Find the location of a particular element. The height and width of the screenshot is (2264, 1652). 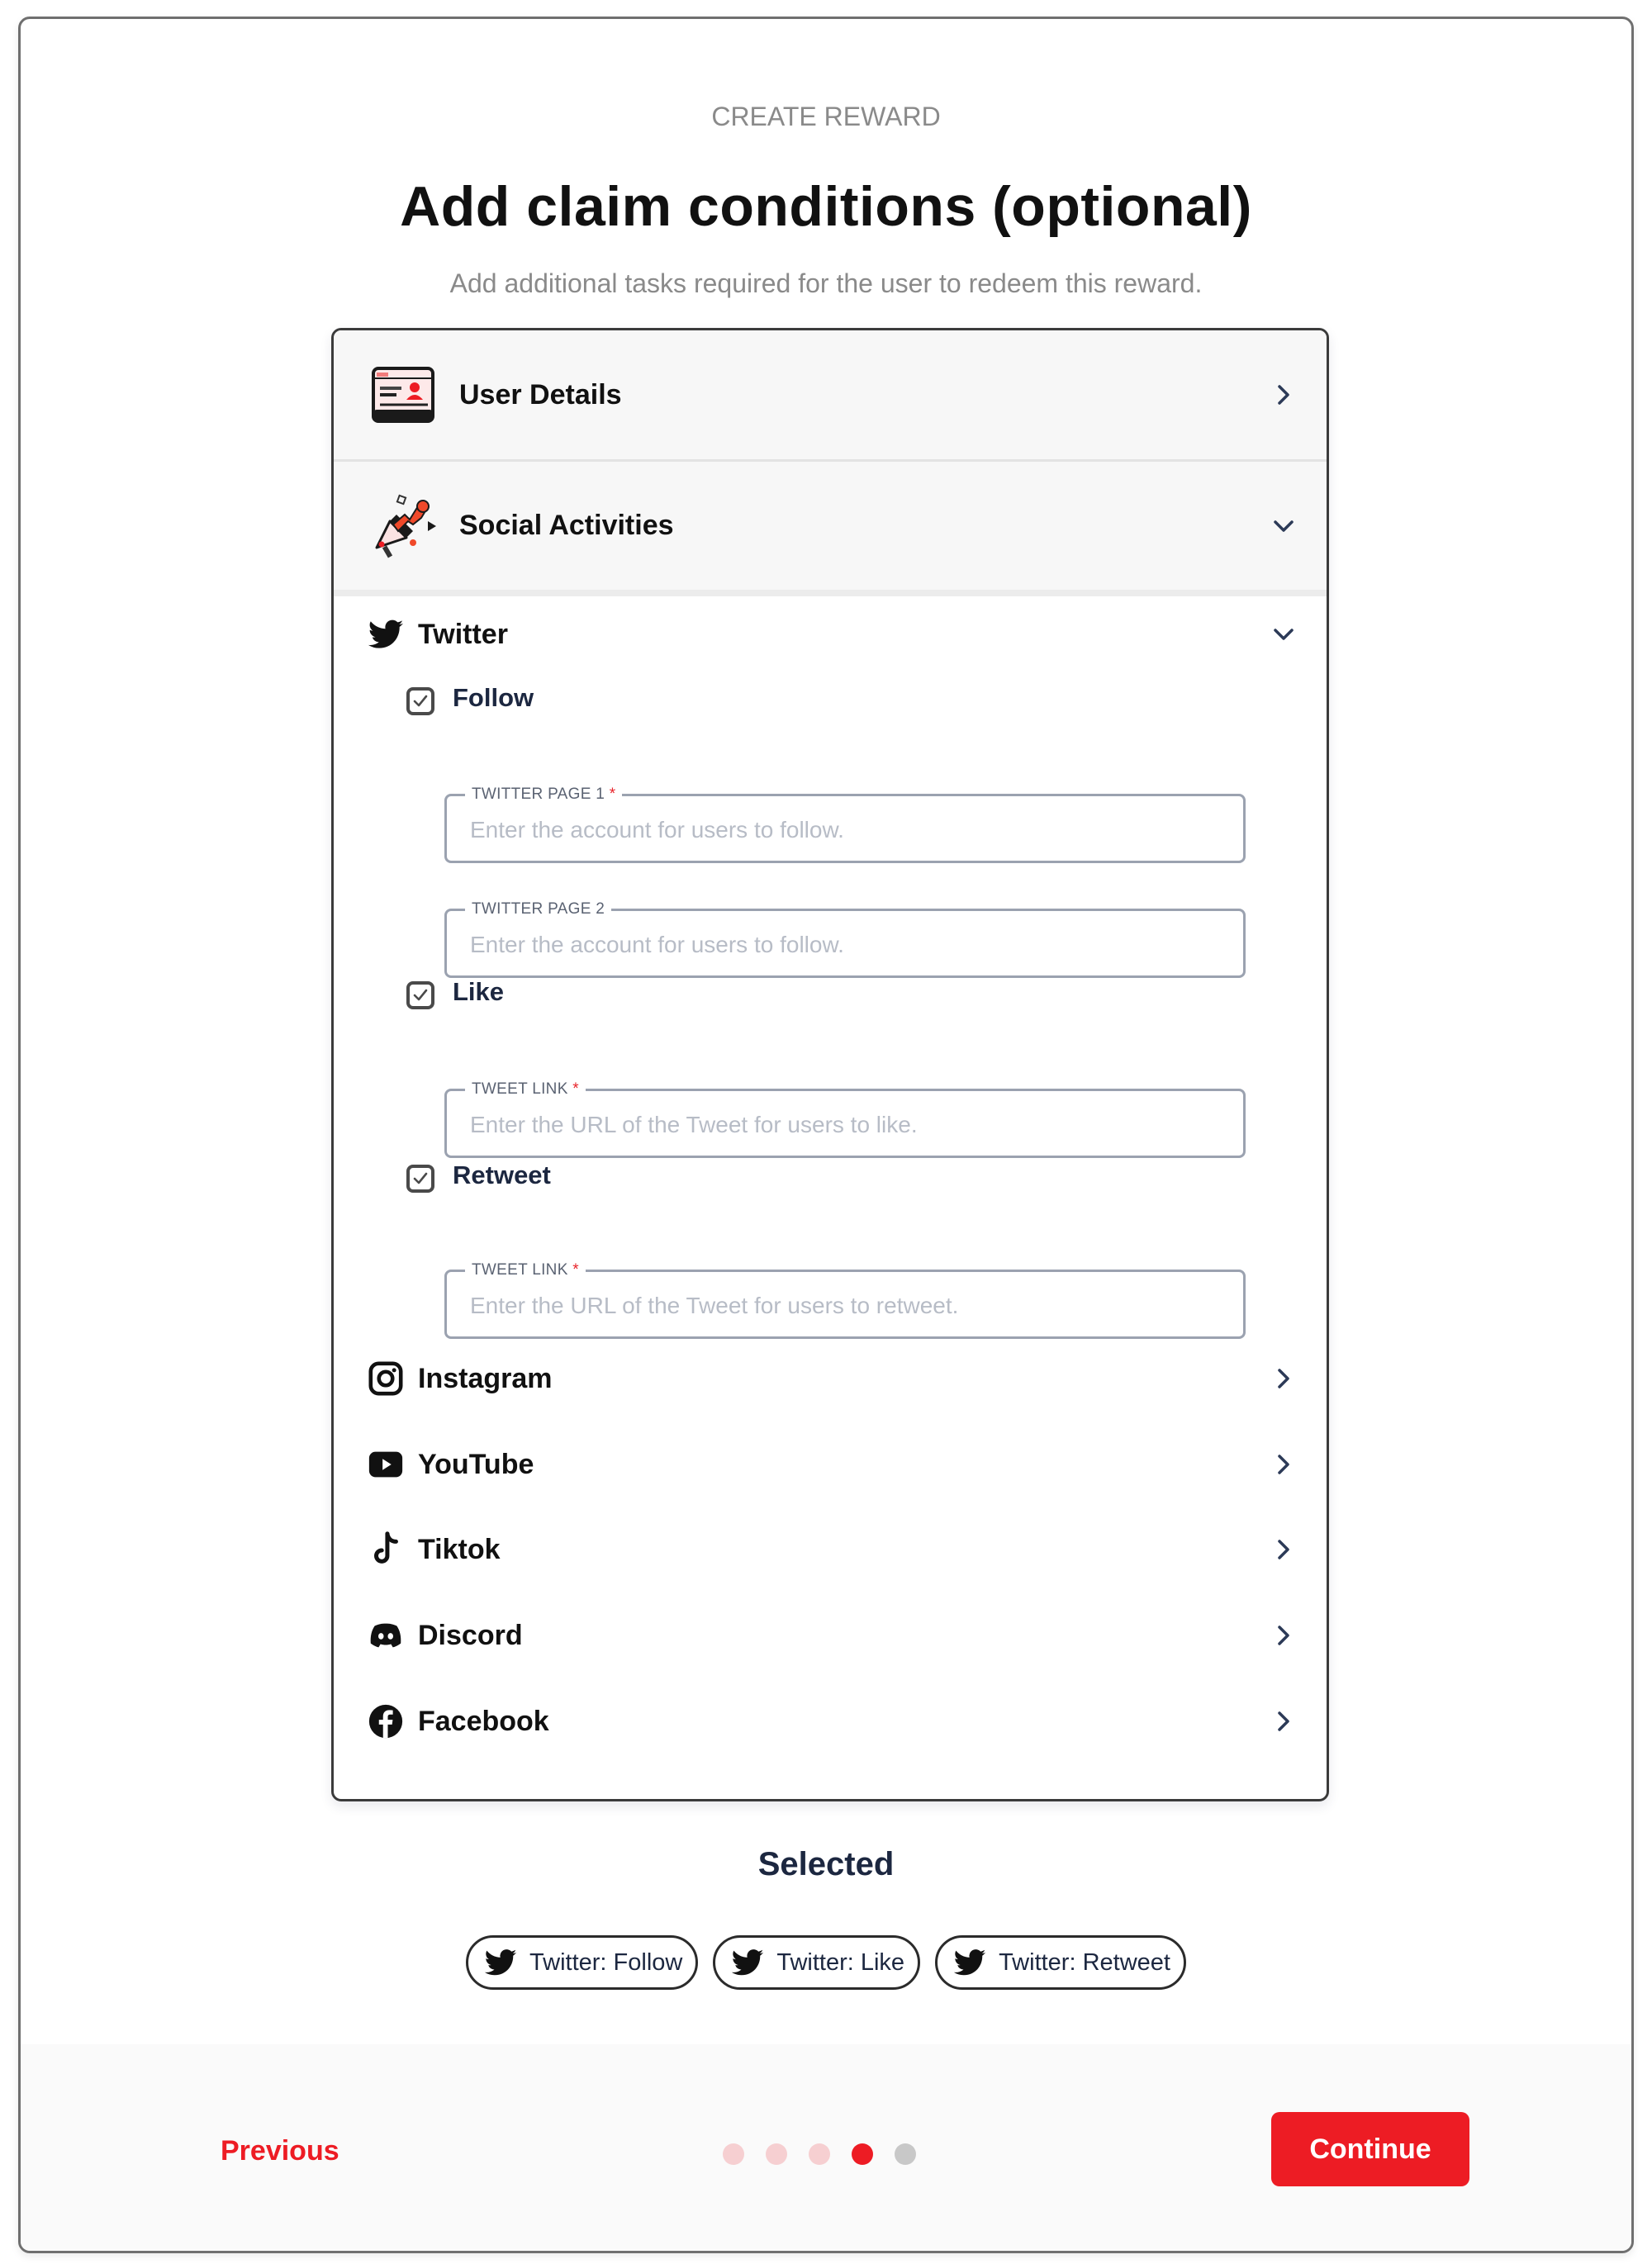

continue-button: Continue is located at coordinates (1370, 2149).